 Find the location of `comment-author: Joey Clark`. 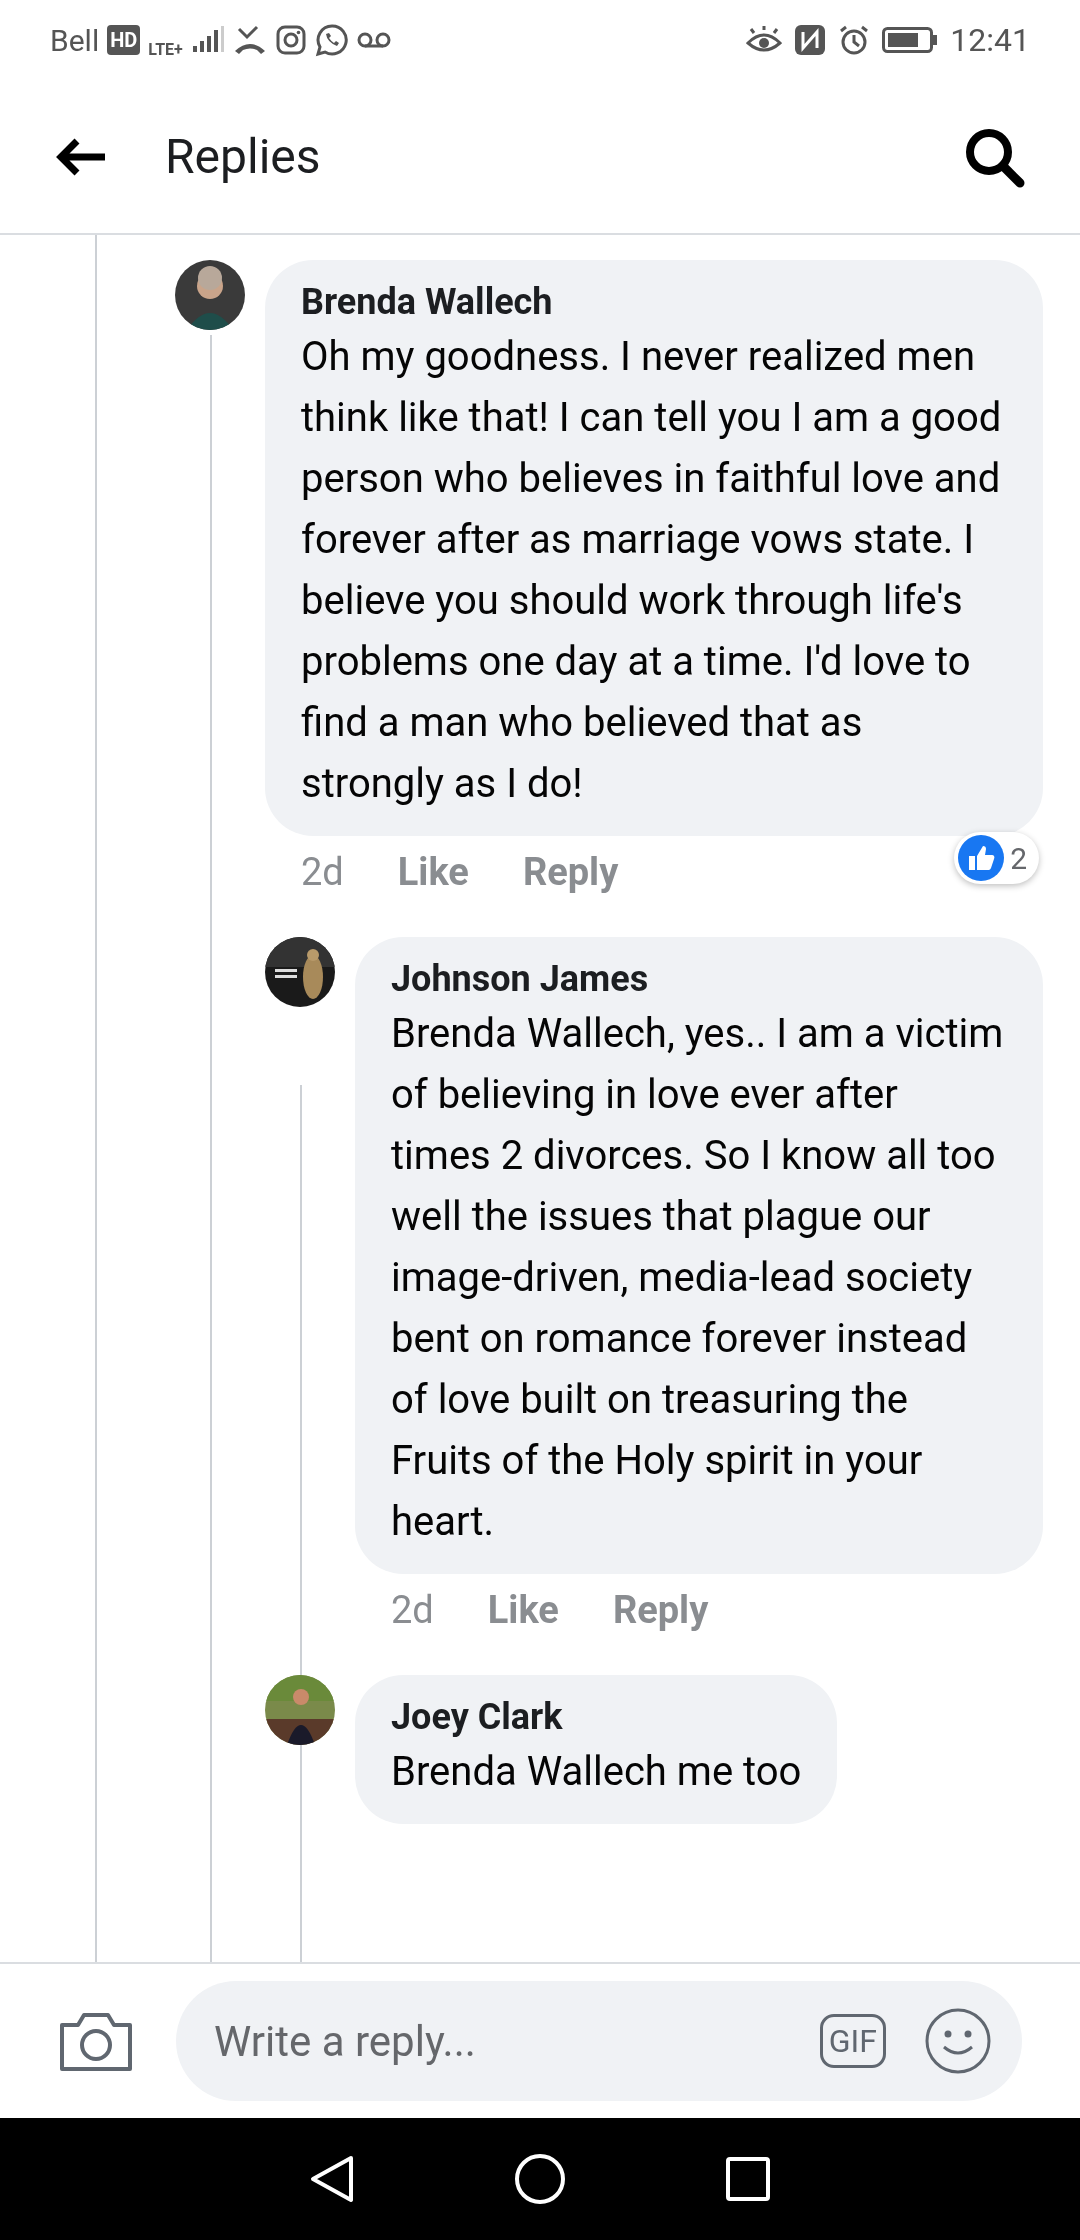

comment-author: Joey Clark is located at coordinates (596, 1717).